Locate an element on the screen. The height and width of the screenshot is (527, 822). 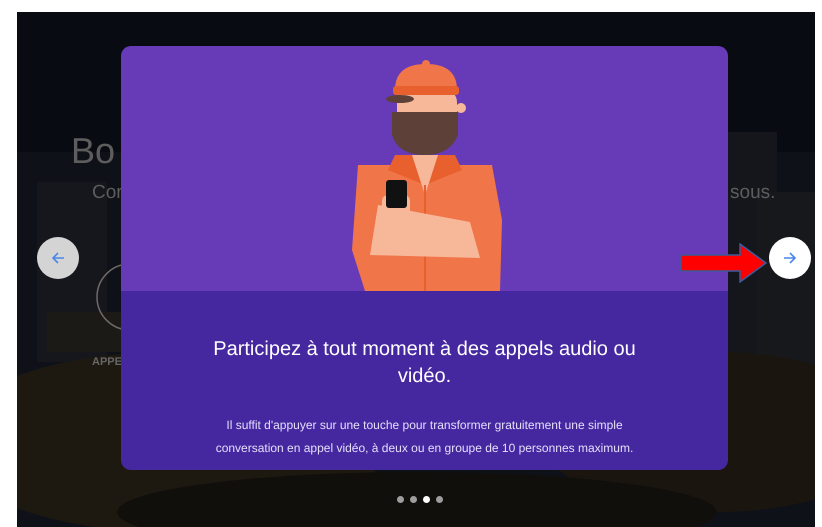
background-heading: Bo is located at coordinates (93, 151).